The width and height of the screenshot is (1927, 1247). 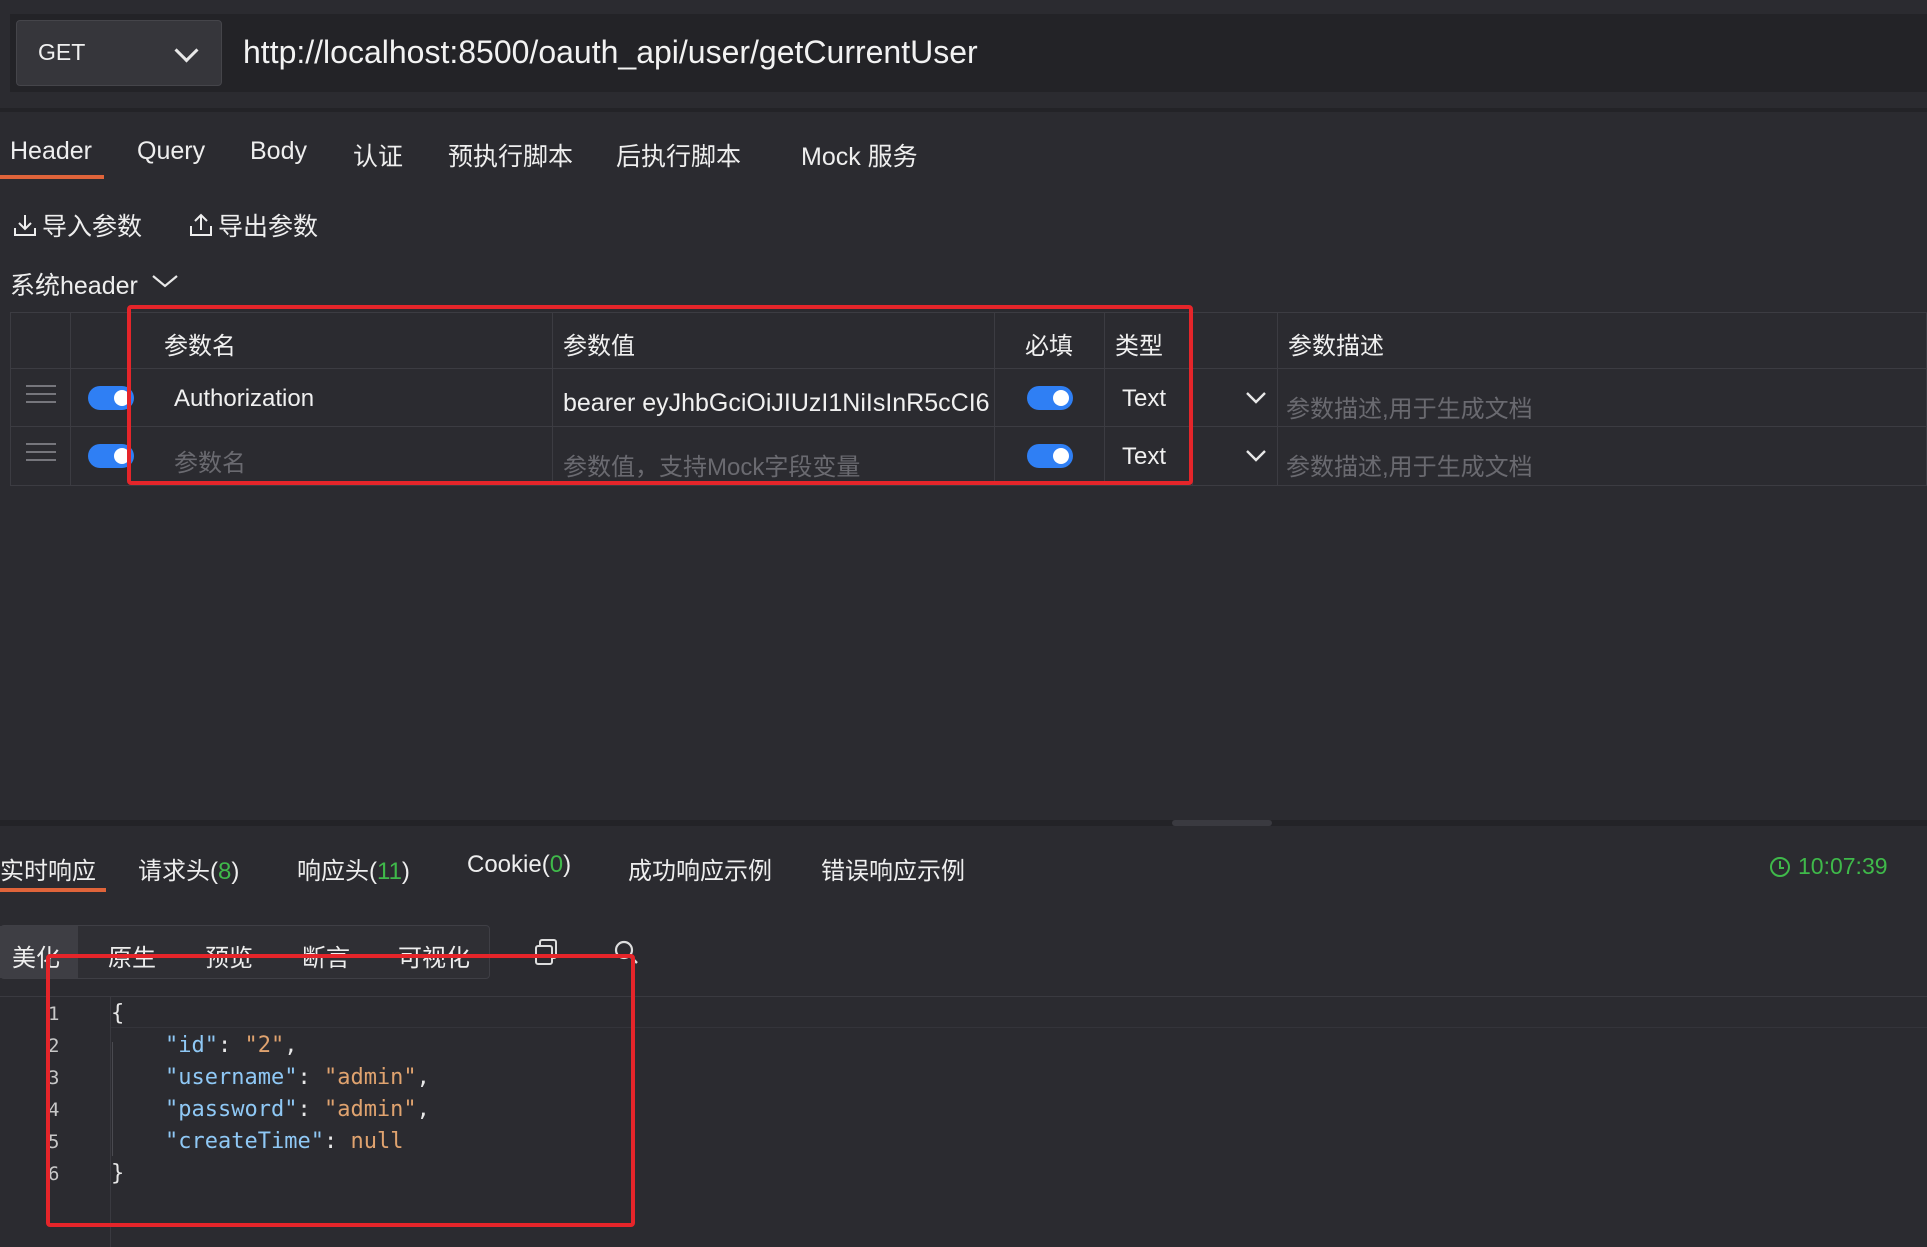 What do you see at coordinates (1222, 823) in the screenshot?
I see `splitter-handle` at bounding box center [1222, 823].